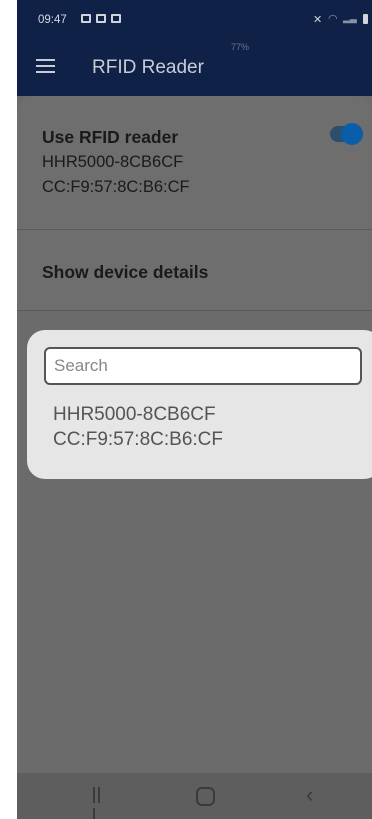  I want to click on toggle-knob, so click(352, 134).